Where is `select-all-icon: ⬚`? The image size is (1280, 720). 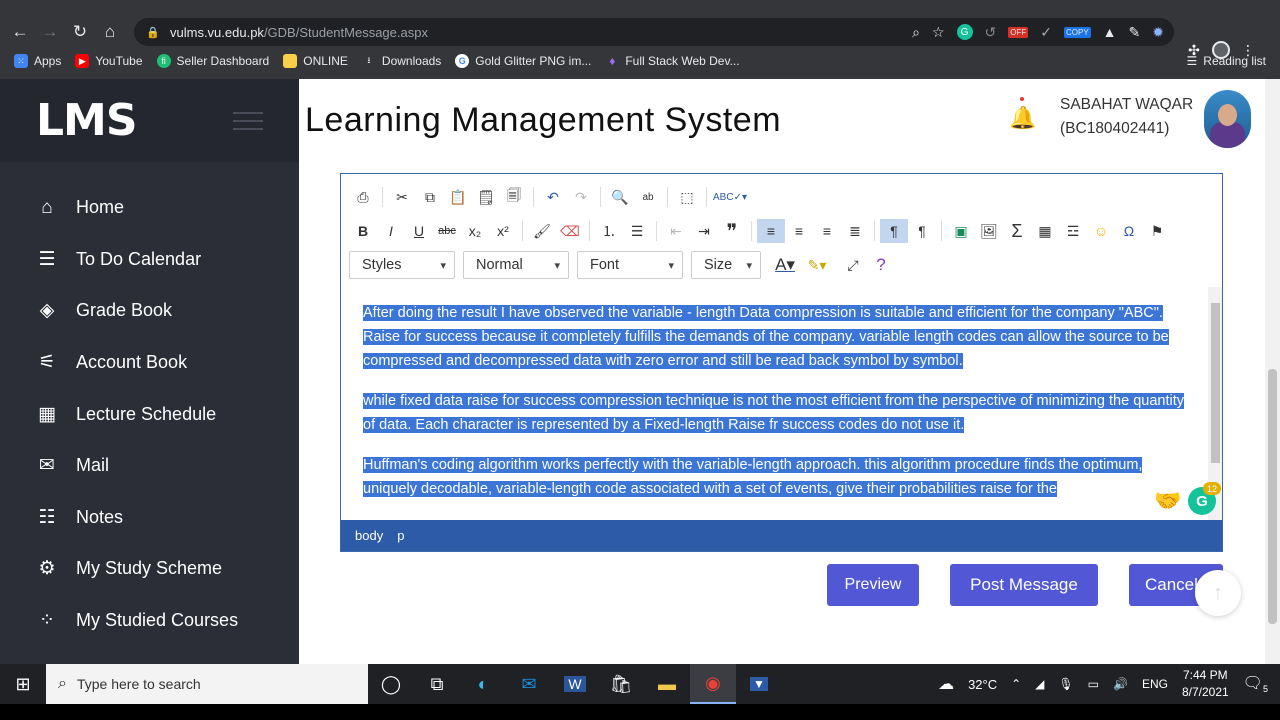
select-all-icon: ⬚ is located at coordinates (687, 197).